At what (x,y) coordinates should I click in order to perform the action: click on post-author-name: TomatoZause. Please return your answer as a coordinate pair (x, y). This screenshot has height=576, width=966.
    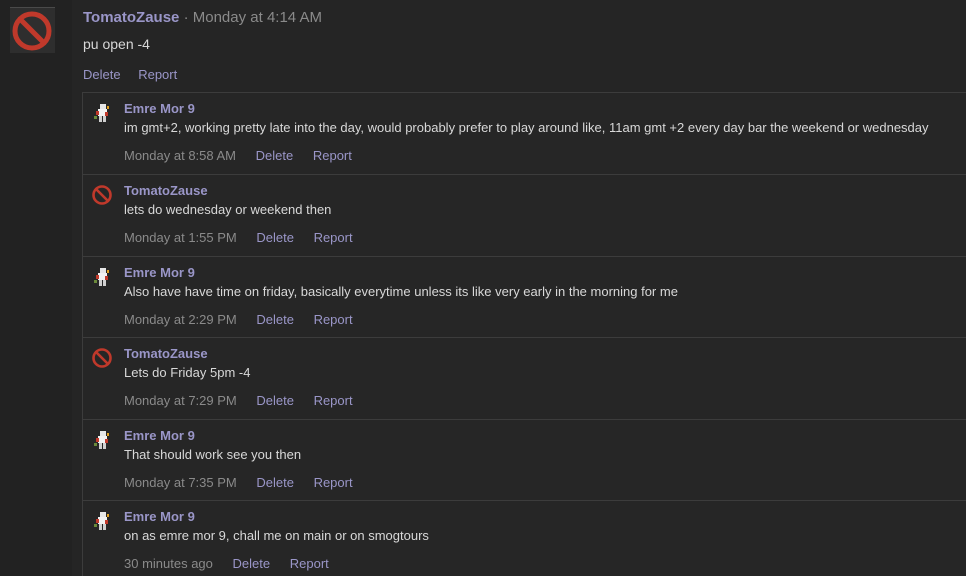
    Looking at the image, I should click on (131, 17).